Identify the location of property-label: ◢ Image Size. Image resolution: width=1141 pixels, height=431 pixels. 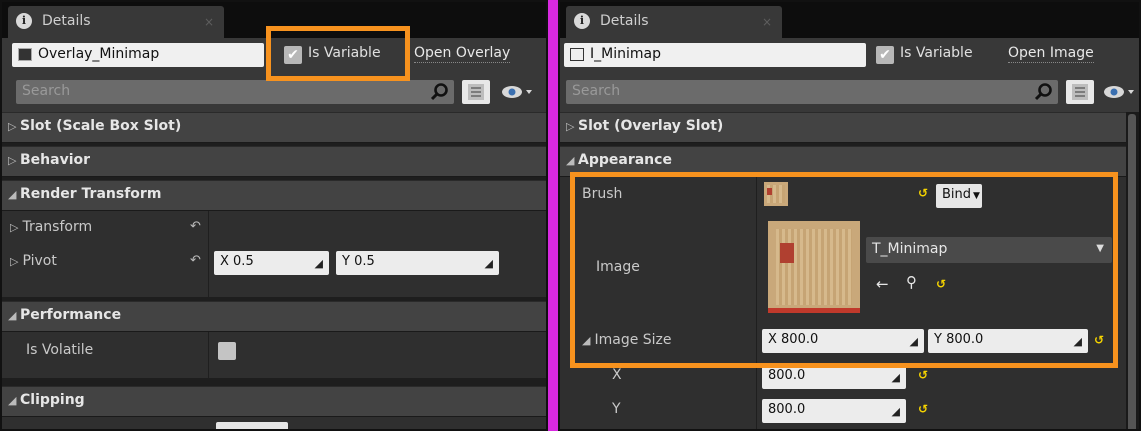
(627, 340).